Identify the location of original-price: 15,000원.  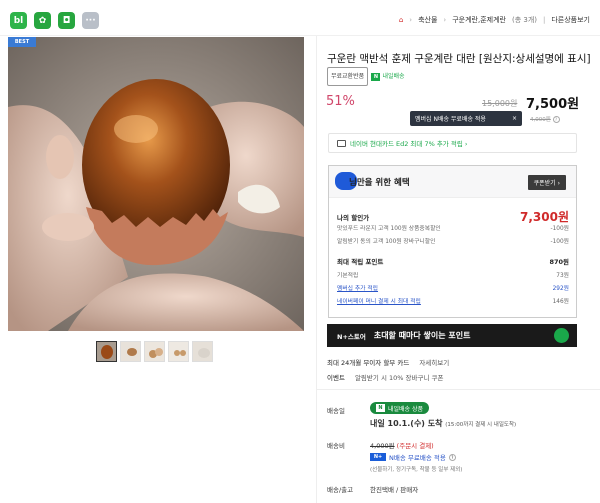
(500, 103).